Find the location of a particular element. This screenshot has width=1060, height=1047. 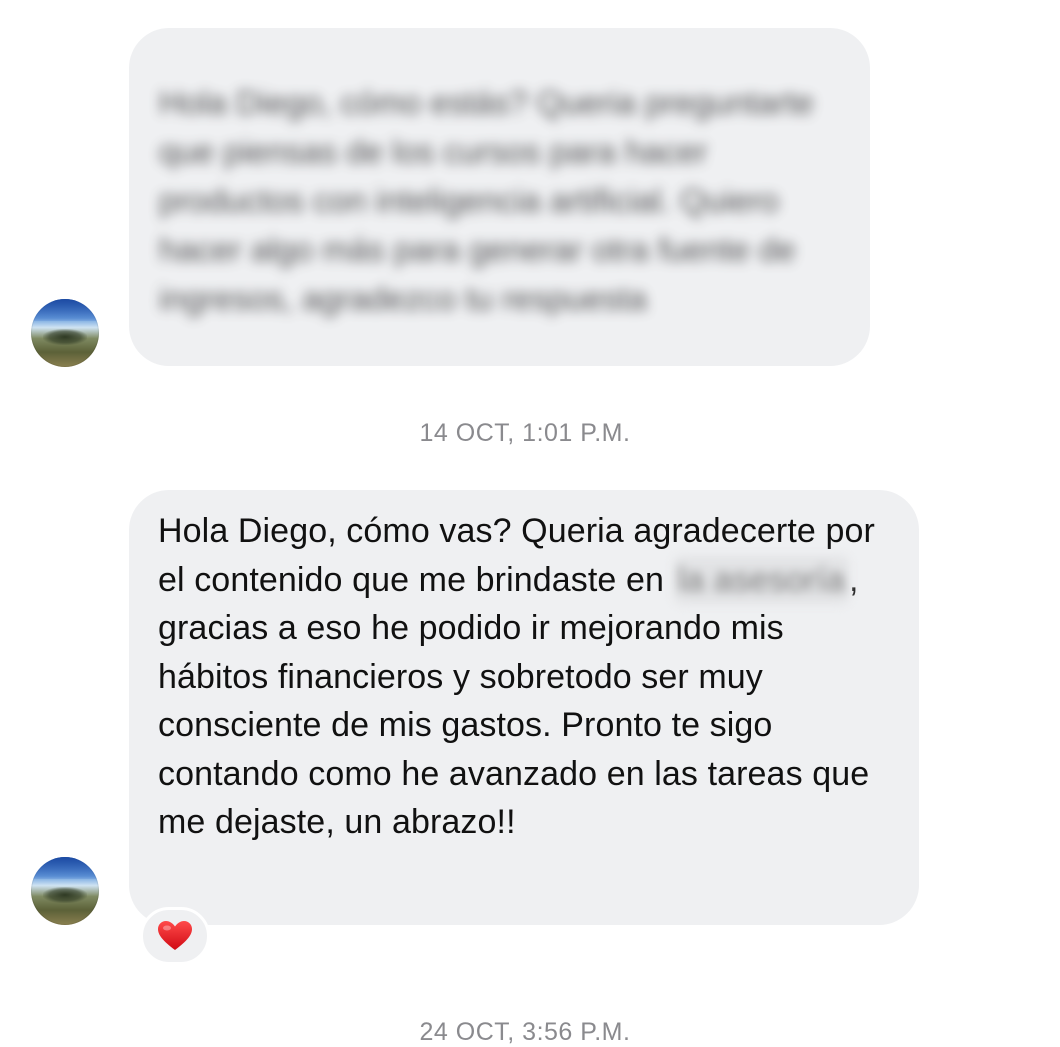

timestamp: 14 OCT, 1:01 P.M. is located at coordinates (525, 433).